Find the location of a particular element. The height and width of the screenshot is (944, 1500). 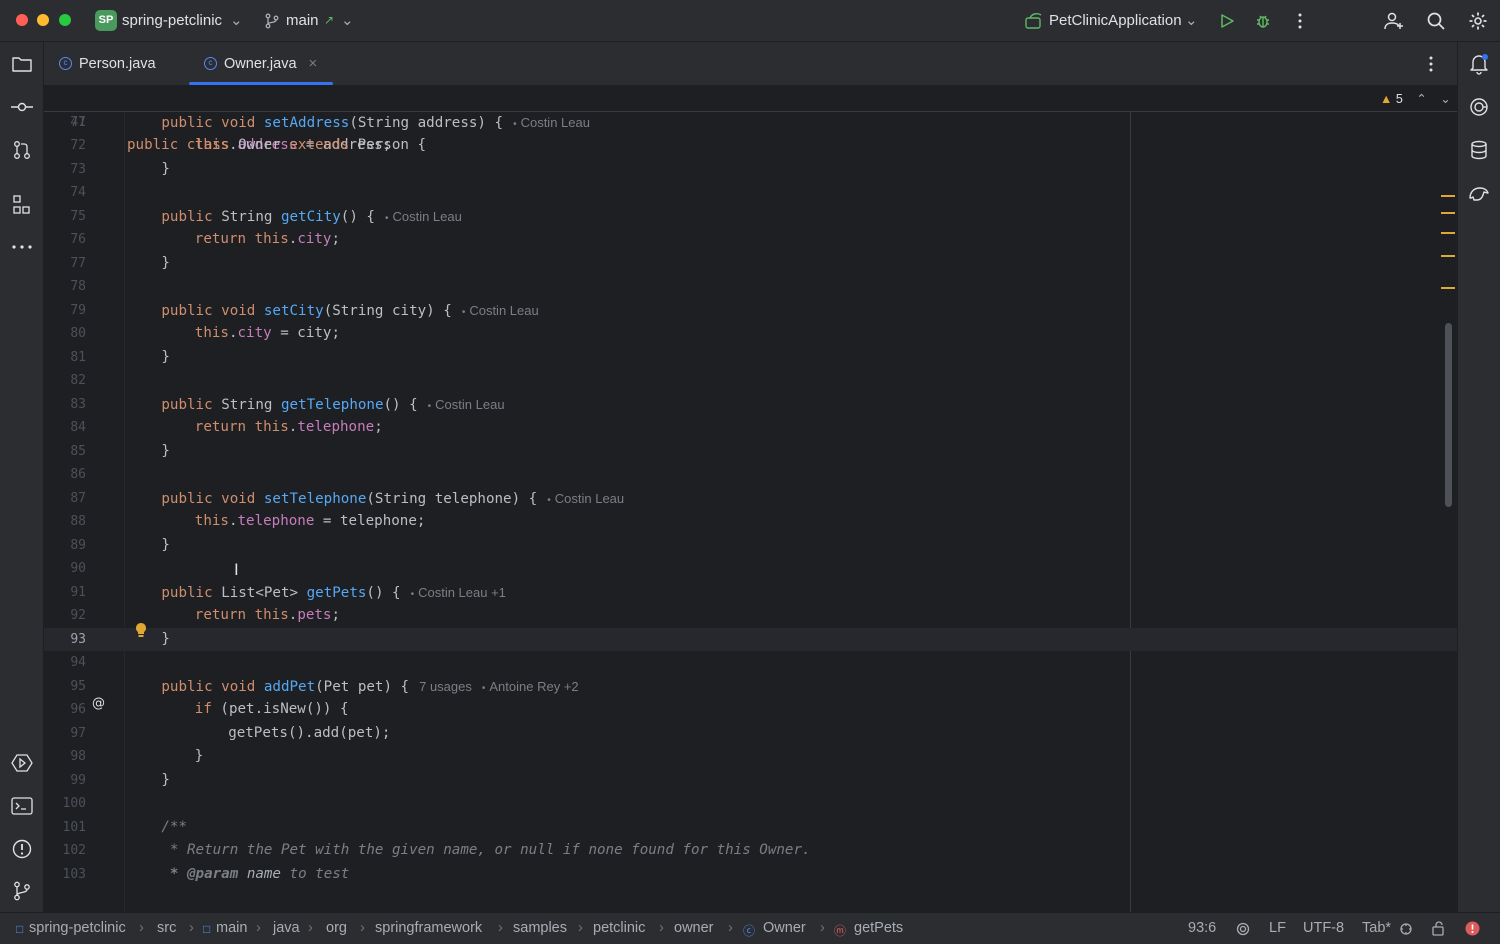

code-line: 96 if (pet.isNew()) { is located at coordinates (750, 710).